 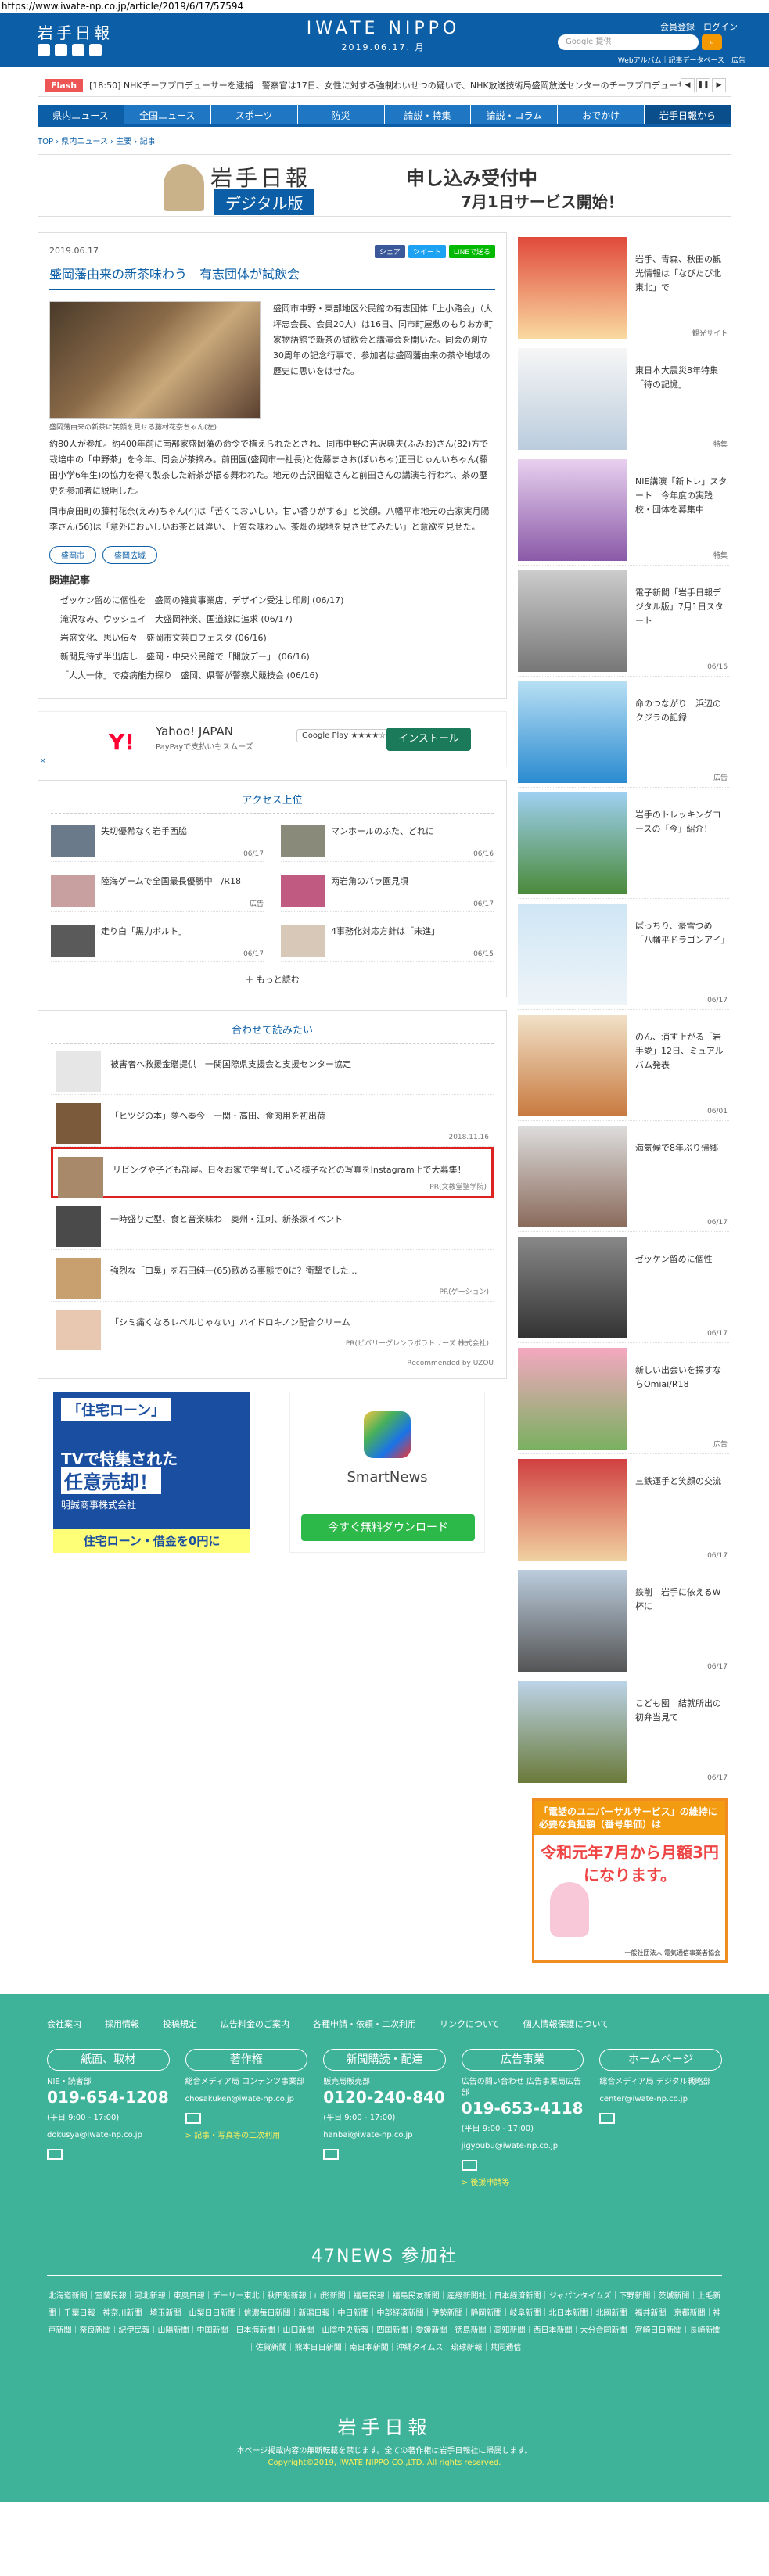 What do you see at coordinates (623, 1732) in the screenshot?
I see `sidebar-item: こども園 結就所出の初弁当見て 06/17` at bounding box center [623, 1732].